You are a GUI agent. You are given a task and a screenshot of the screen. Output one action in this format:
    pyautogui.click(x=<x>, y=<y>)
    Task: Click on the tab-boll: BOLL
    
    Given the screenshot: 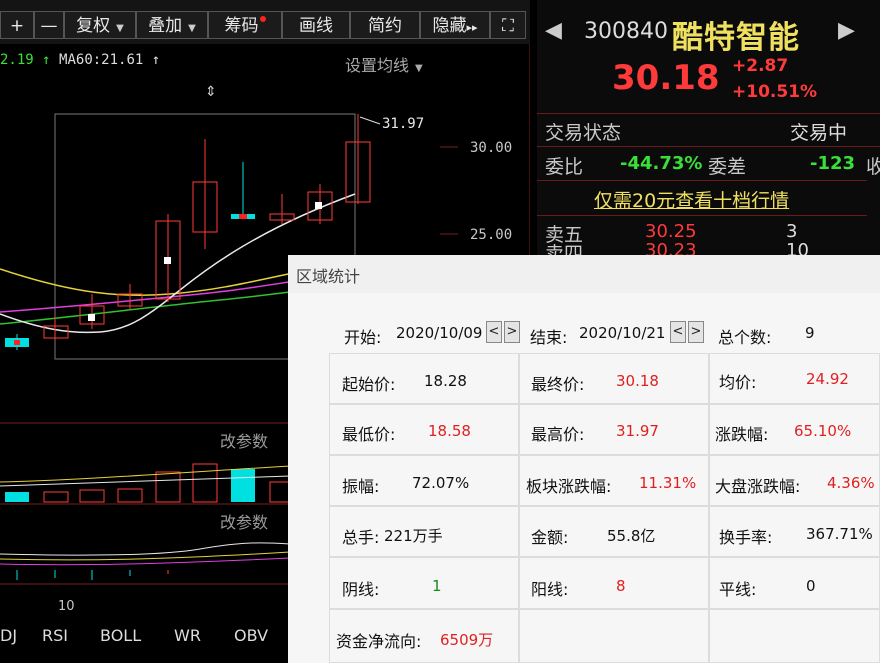 What is the action you would take?
    pyautogui.click(x=120, y=635)
    